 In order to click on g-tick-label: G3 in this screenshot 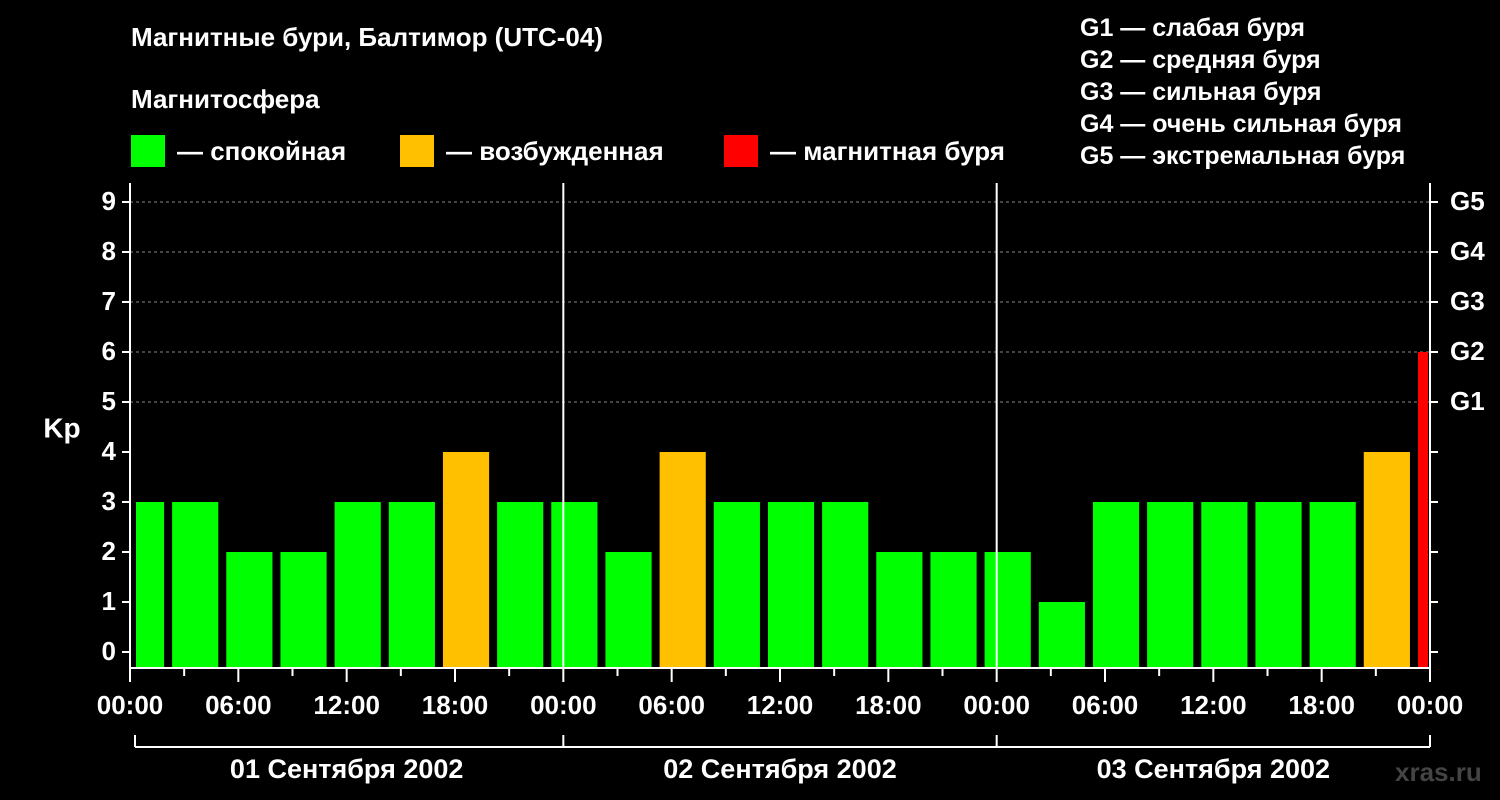, I will do `click(1467, 301)`.